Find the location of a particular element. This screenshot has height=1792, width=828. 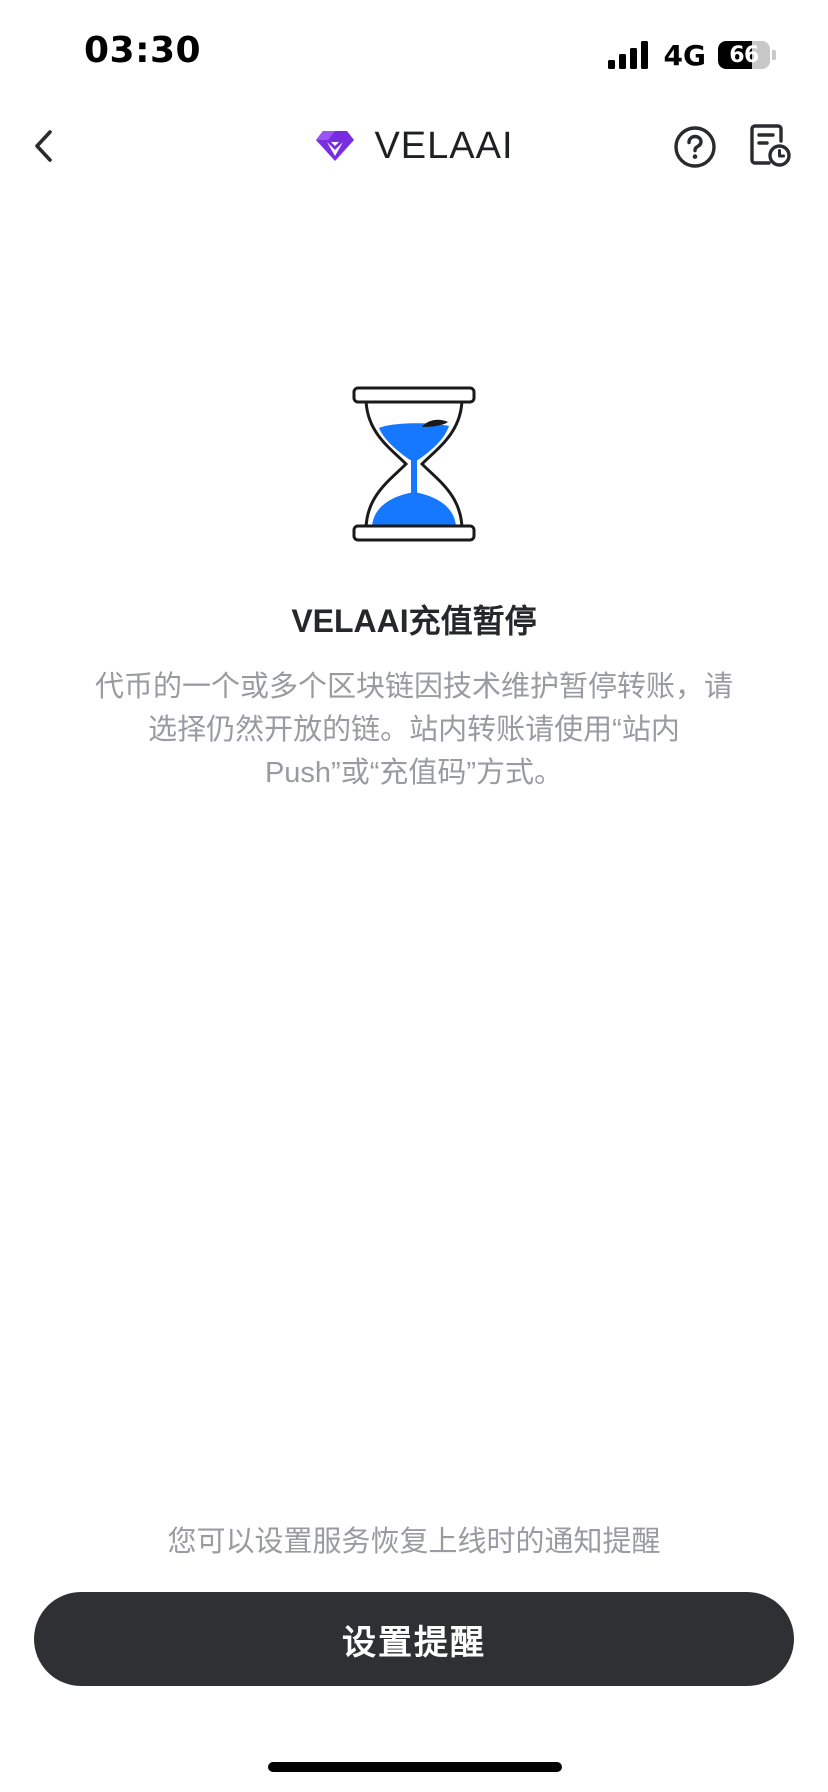

signal-bars-icon is located at coordinates (627, 55).